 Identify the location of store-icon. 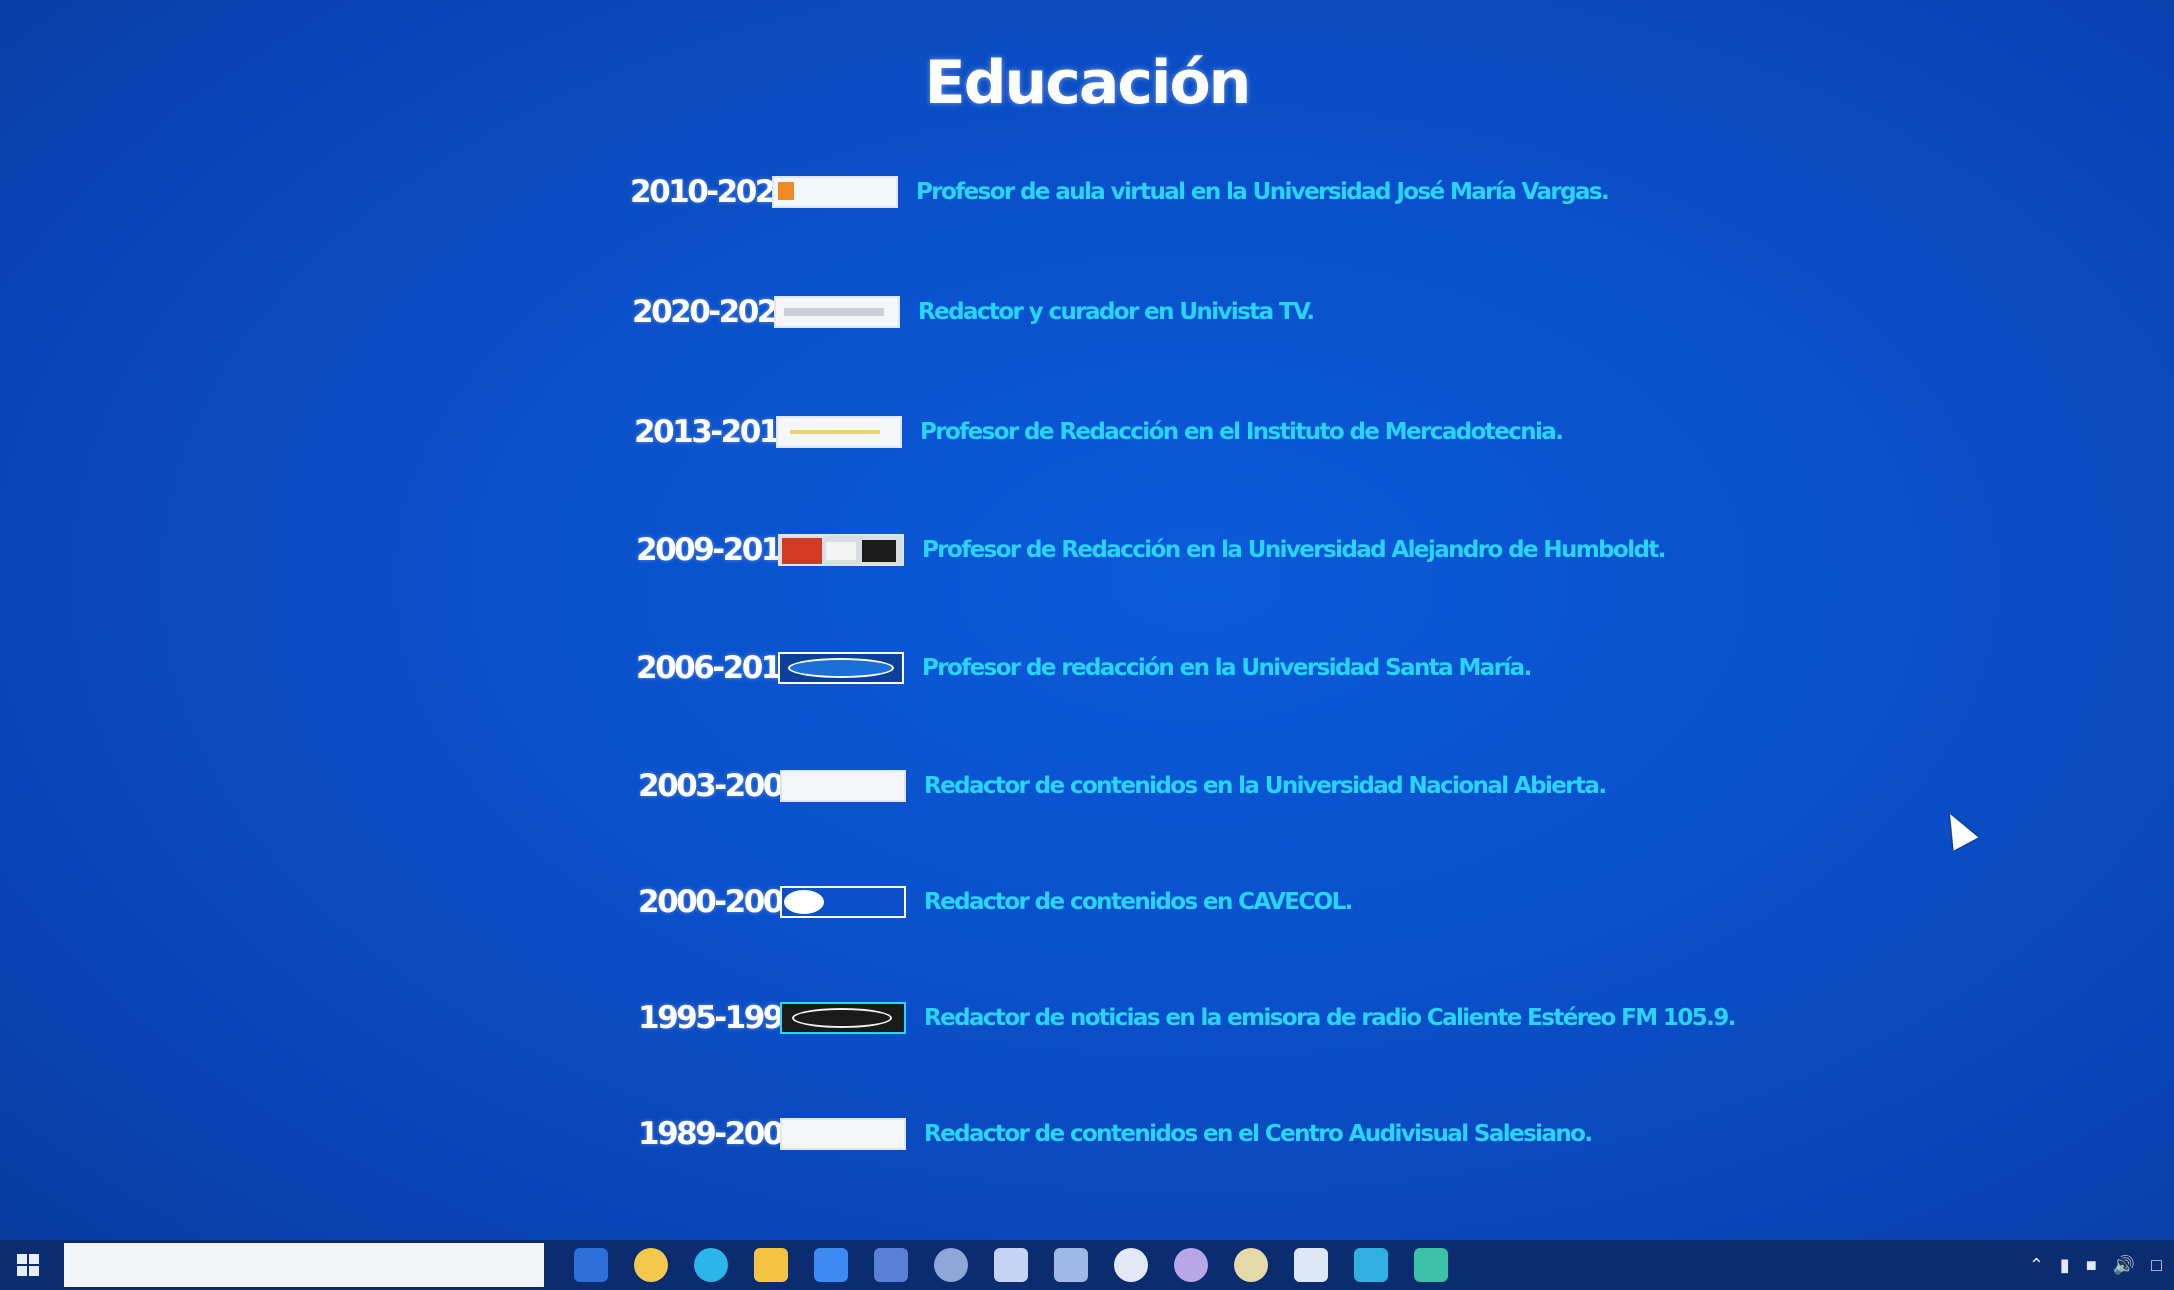
(831, 1265).